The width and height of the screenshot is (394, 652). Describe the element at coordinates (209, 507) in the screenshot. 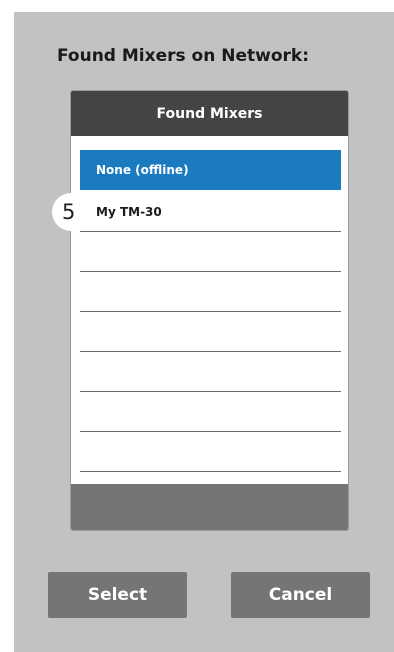

I see `panel-footer` at that location.